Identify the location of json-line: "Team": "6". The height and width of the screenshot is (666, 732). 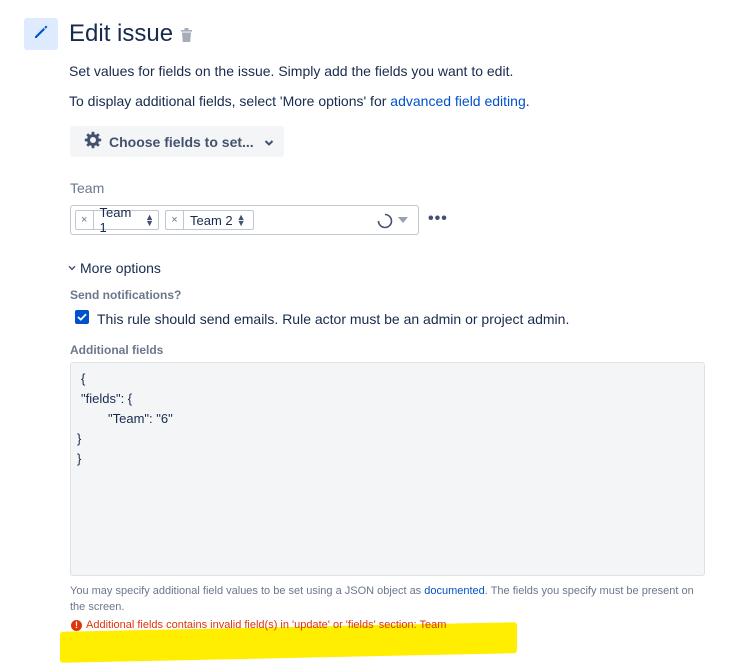
(140, 418).